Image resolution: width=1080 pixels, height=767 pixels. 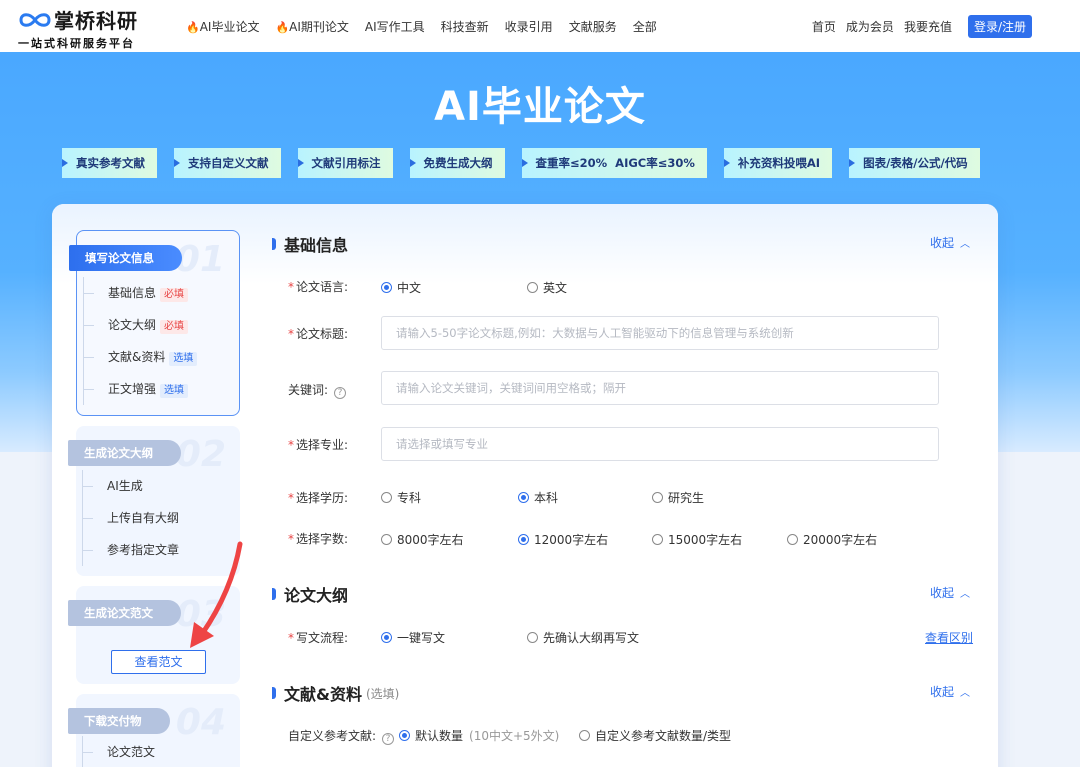 I want to click on words-option-12000: 12000字左右, so click(x=563, y=539).